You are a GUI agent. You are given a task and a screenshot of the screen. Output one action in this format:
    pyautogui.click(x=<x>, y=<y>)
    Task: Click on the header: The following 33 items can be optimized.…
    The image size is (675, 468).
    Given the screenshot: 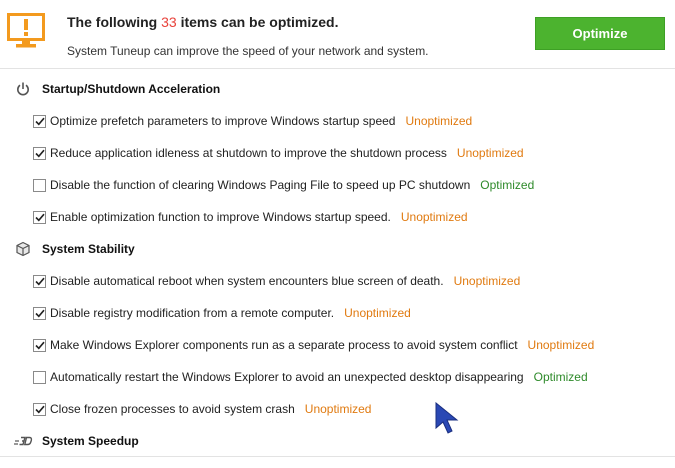 What is the action you would take?
    pyautogui.click(x=337, y=34)
    